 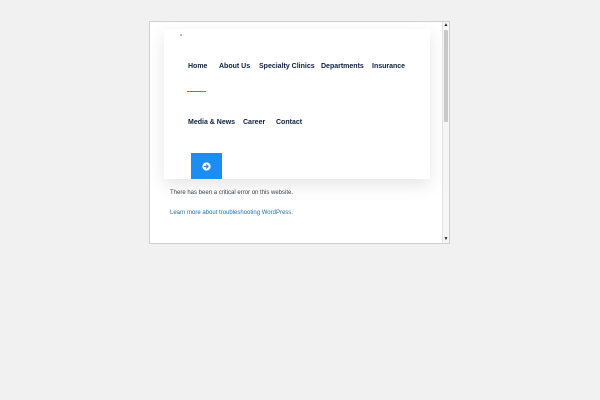 I want to click on vertical-scrollbar: ▲ ▼, so click(x=445, y=132).